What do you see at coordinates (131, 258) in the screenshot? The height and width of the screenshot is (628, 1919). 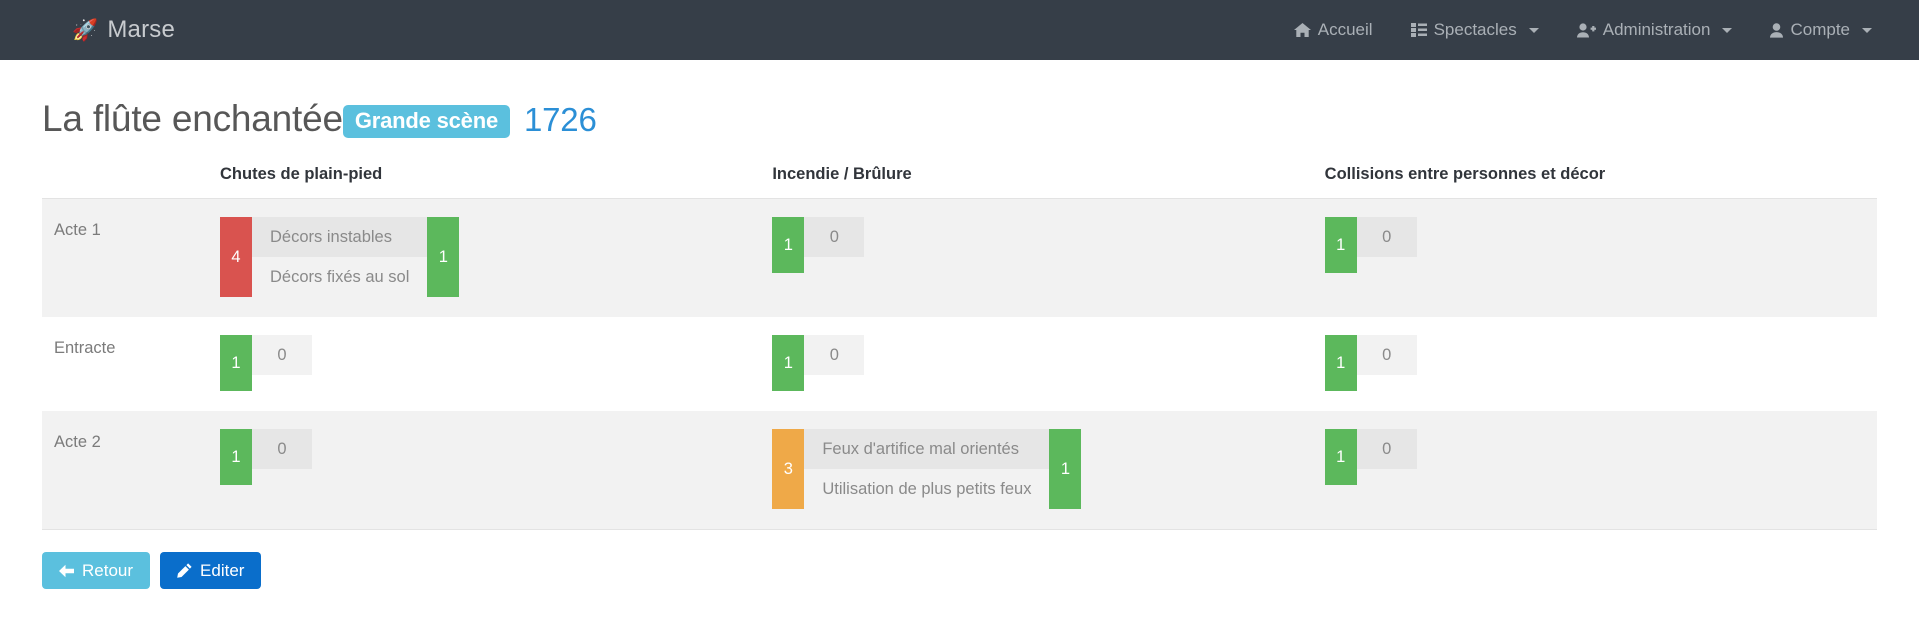 I see `act-cell: Acte 1` at bounding box center [131, 258].